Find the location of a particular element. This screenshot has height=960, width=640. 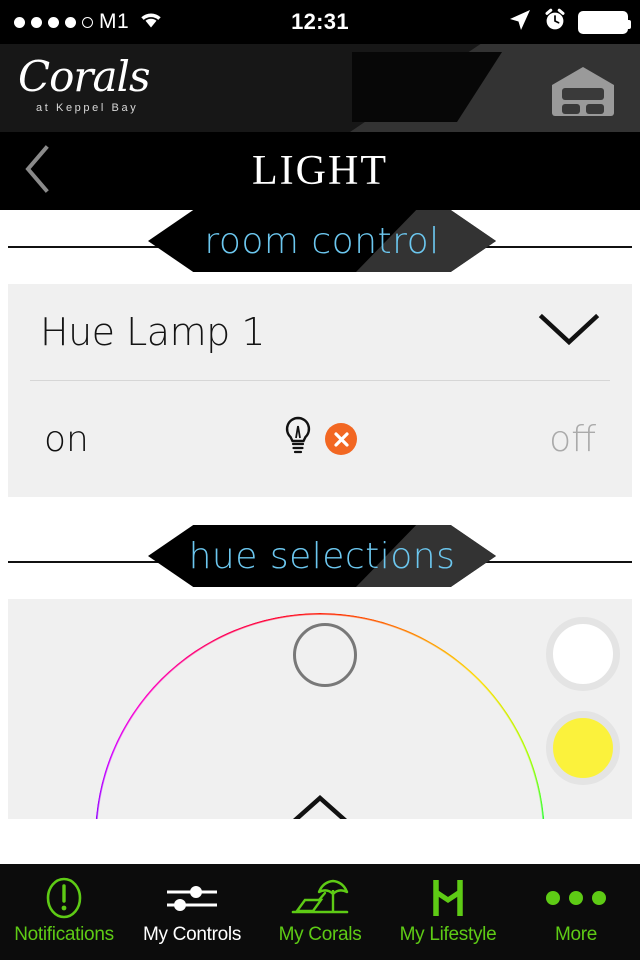

room-control-banner: room control is located at coordinates (322, 241).